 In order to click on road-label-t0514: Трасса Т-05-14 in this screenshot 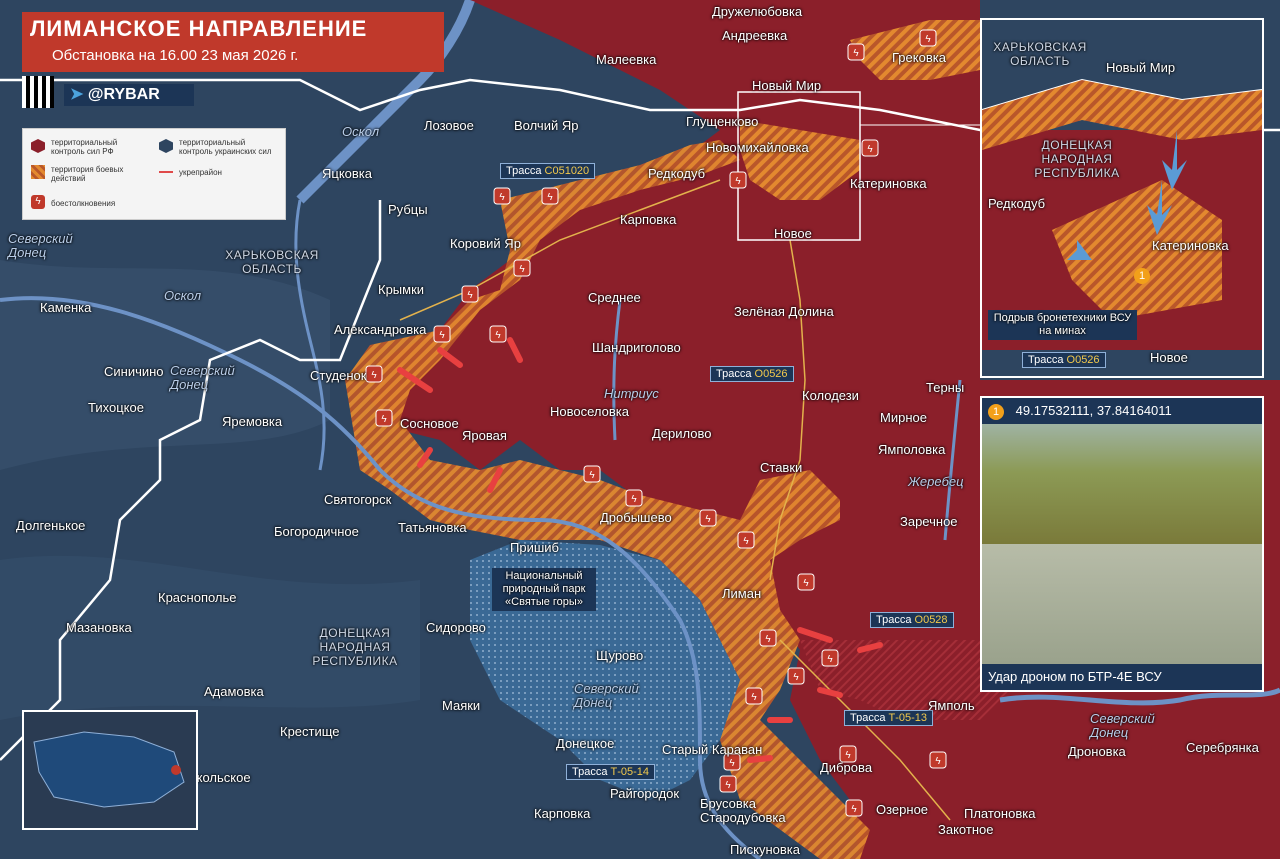, I will do `click(611, 772)`.